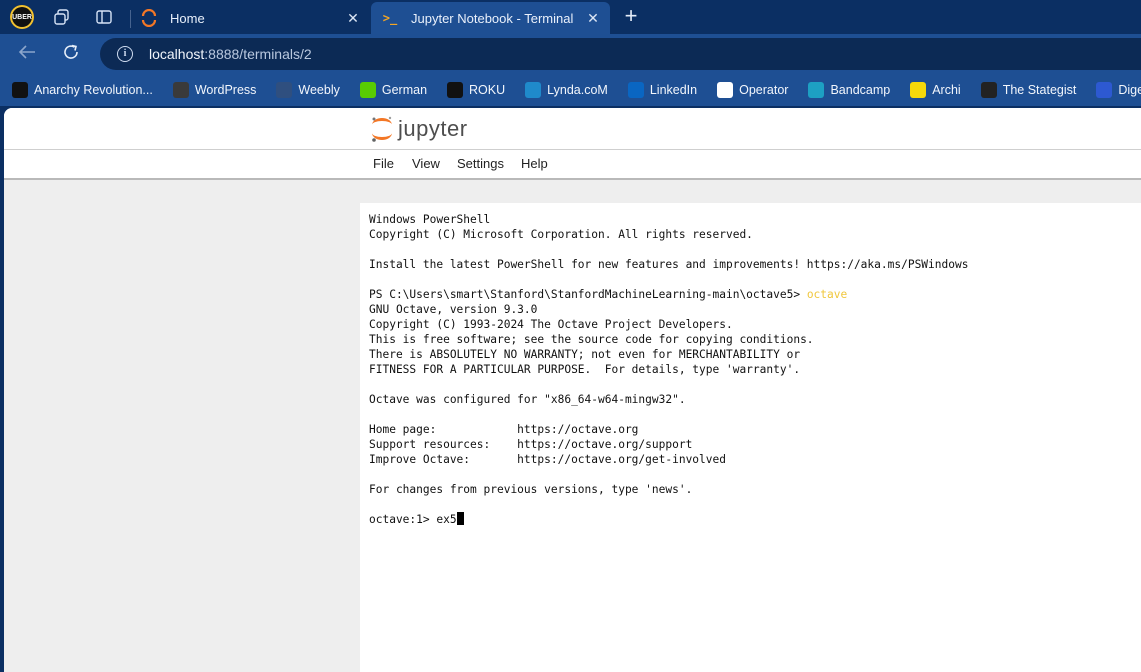 The width and height of the screenshot is (1141, 672). Describe the element at coordinates (827, 294) in the screenshot. I see `terminal-command: octave` at that location.